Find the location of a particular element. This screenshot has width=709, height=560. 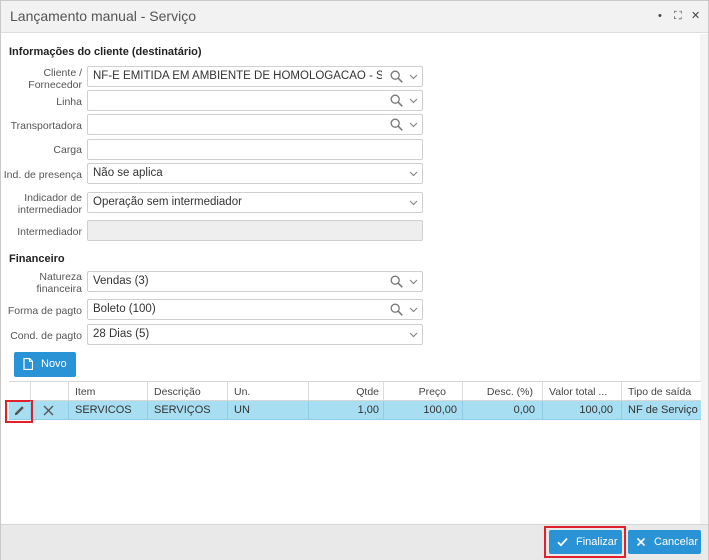

cancelar-button: Cancelar is located at coordinates (664, 542).